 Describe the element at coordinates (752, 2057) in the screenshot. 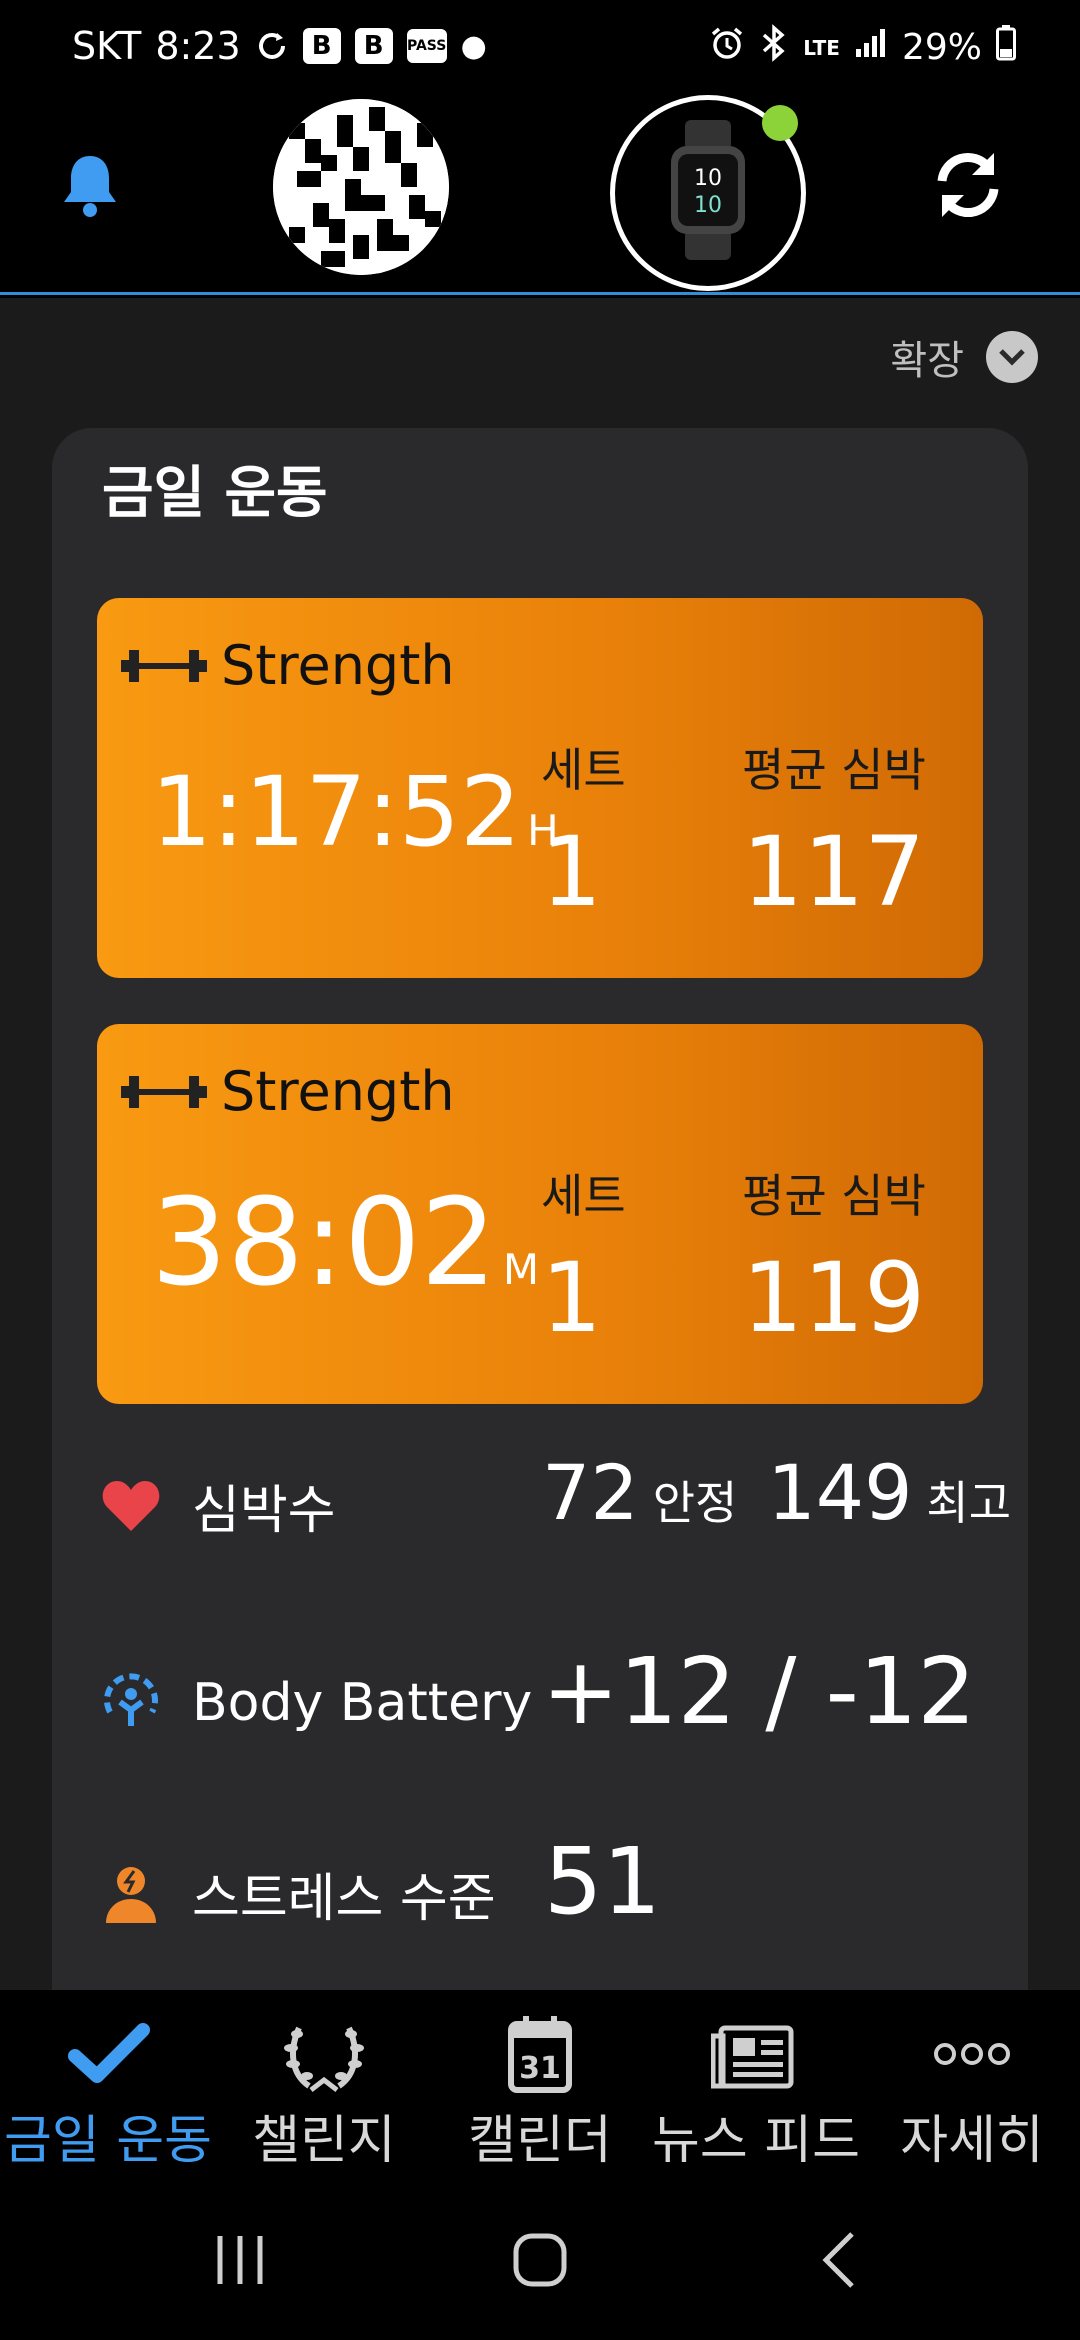

I see `newsfeed-icon` at that location.